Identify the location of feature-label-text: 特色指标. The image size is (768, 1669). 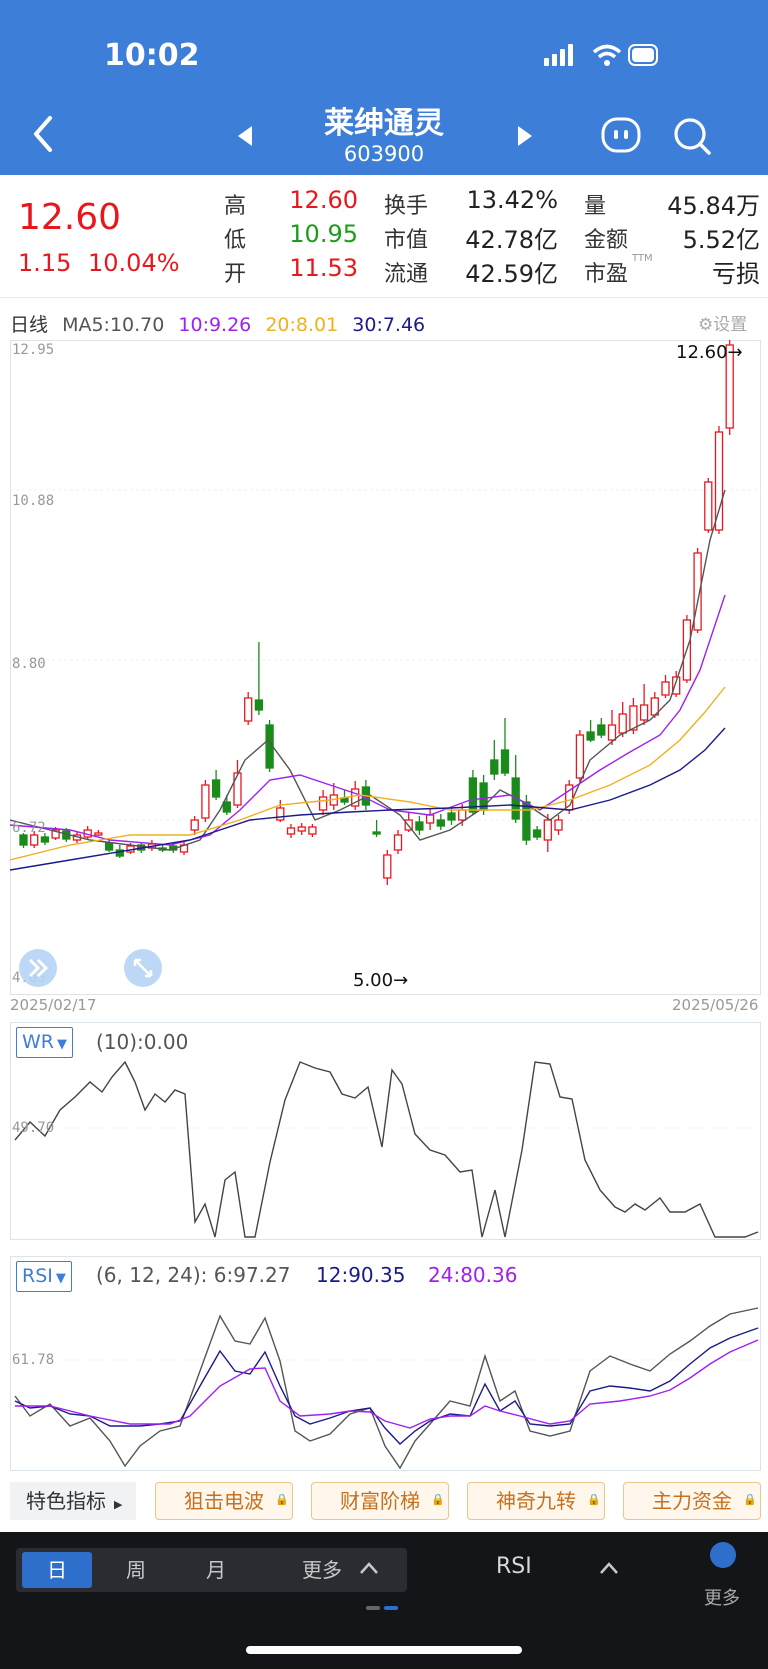
(66, 1501).